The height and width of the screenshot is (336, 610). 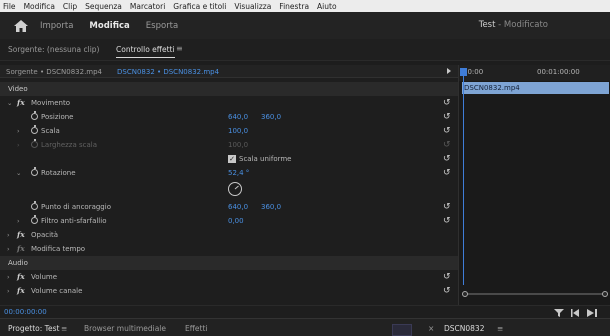 What do you see at coordinates (229, 277) in the screenshot?
I see `effect-volume: › fx Volume ↺` at bounding box center [229, 277].